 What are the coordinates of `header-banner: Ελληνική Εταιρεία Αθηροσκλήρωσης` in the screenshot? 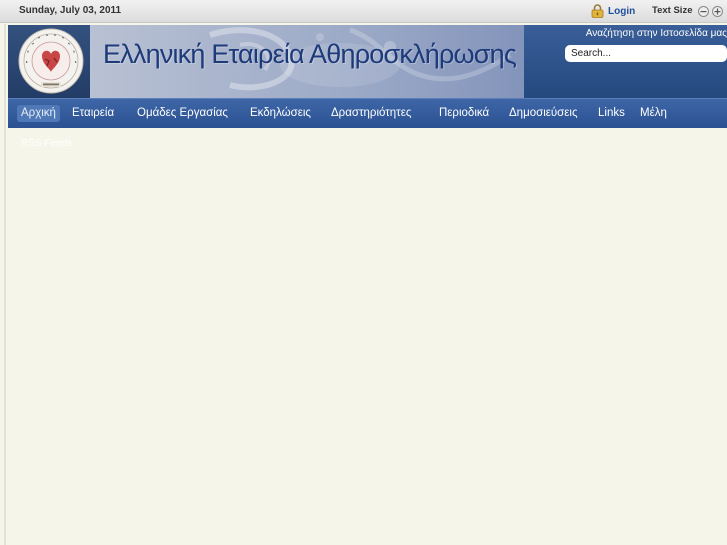 It's located at (266, 61).